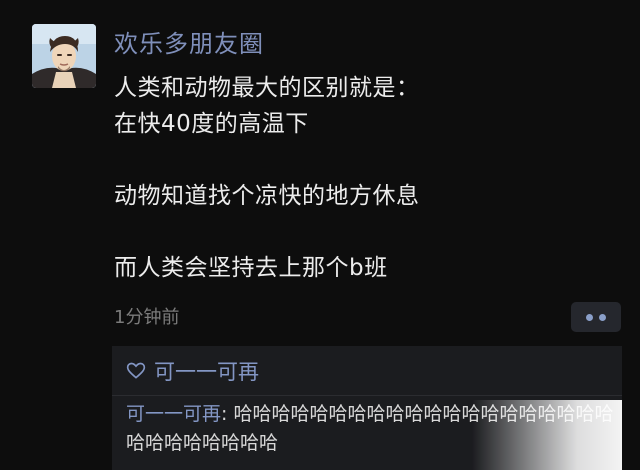 Image resolution: width=640 pixels, height=470 pixels. Describe the element at coordinates (267, 196) in the screenshot. I see `content-line: 动物知道找个凉快的地方休息` at that location.